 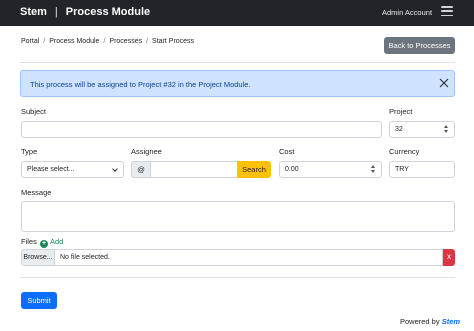 What do you see at coordinates (449, 257) in the screenshot?
I see `remove-file-button: x` at bounding box center [449, 257].